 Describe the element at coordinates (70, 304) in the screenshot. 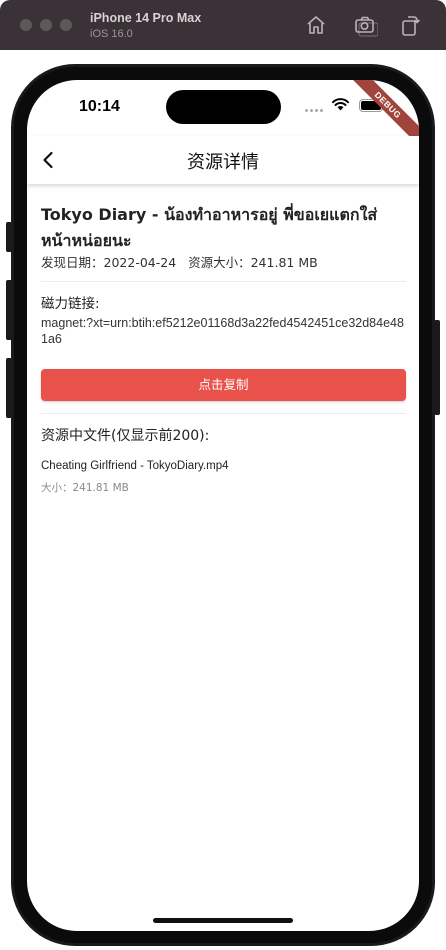

I see `magnet-label: 磁力链接:` at that location.